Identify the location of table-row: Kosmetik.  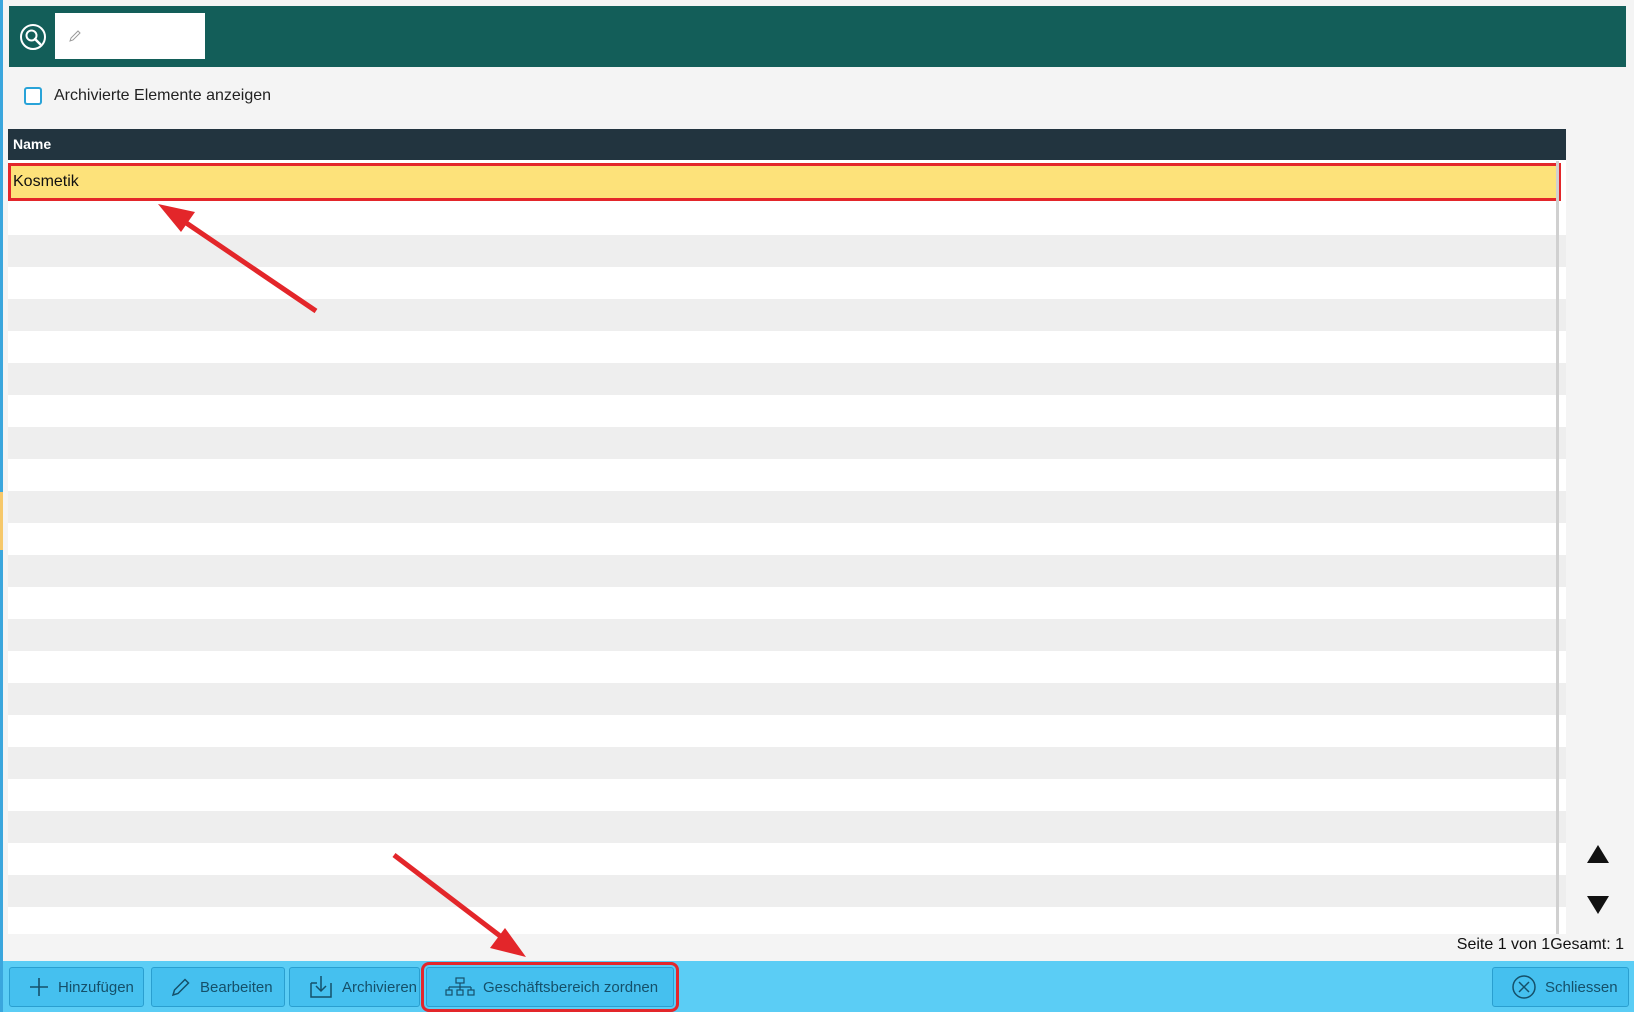
(784, 182).